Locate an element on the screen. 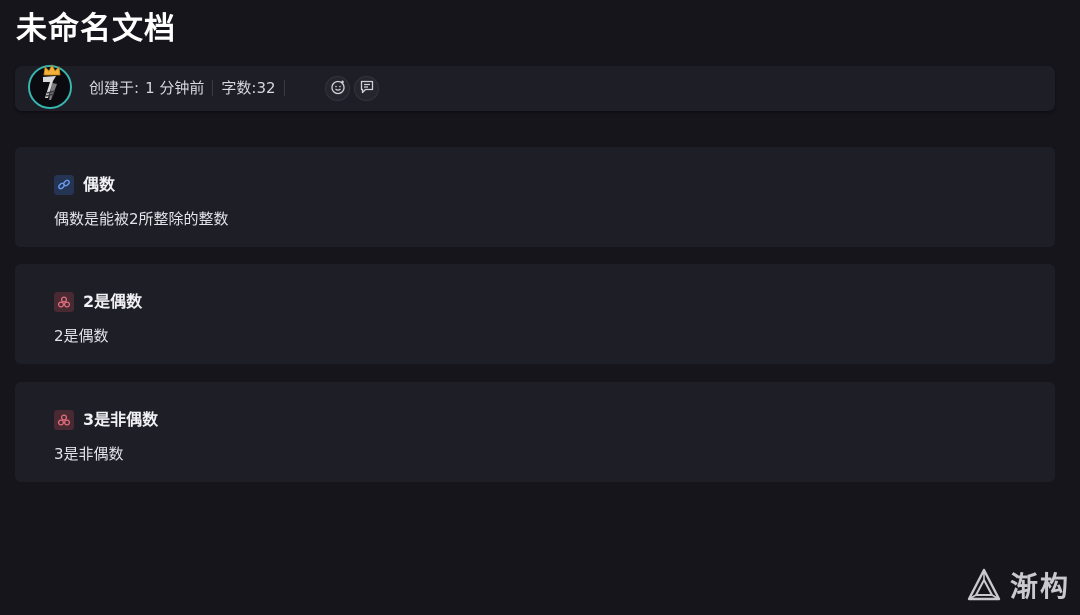  card-header: 2是偶数 is located at coordinates (98, 302).